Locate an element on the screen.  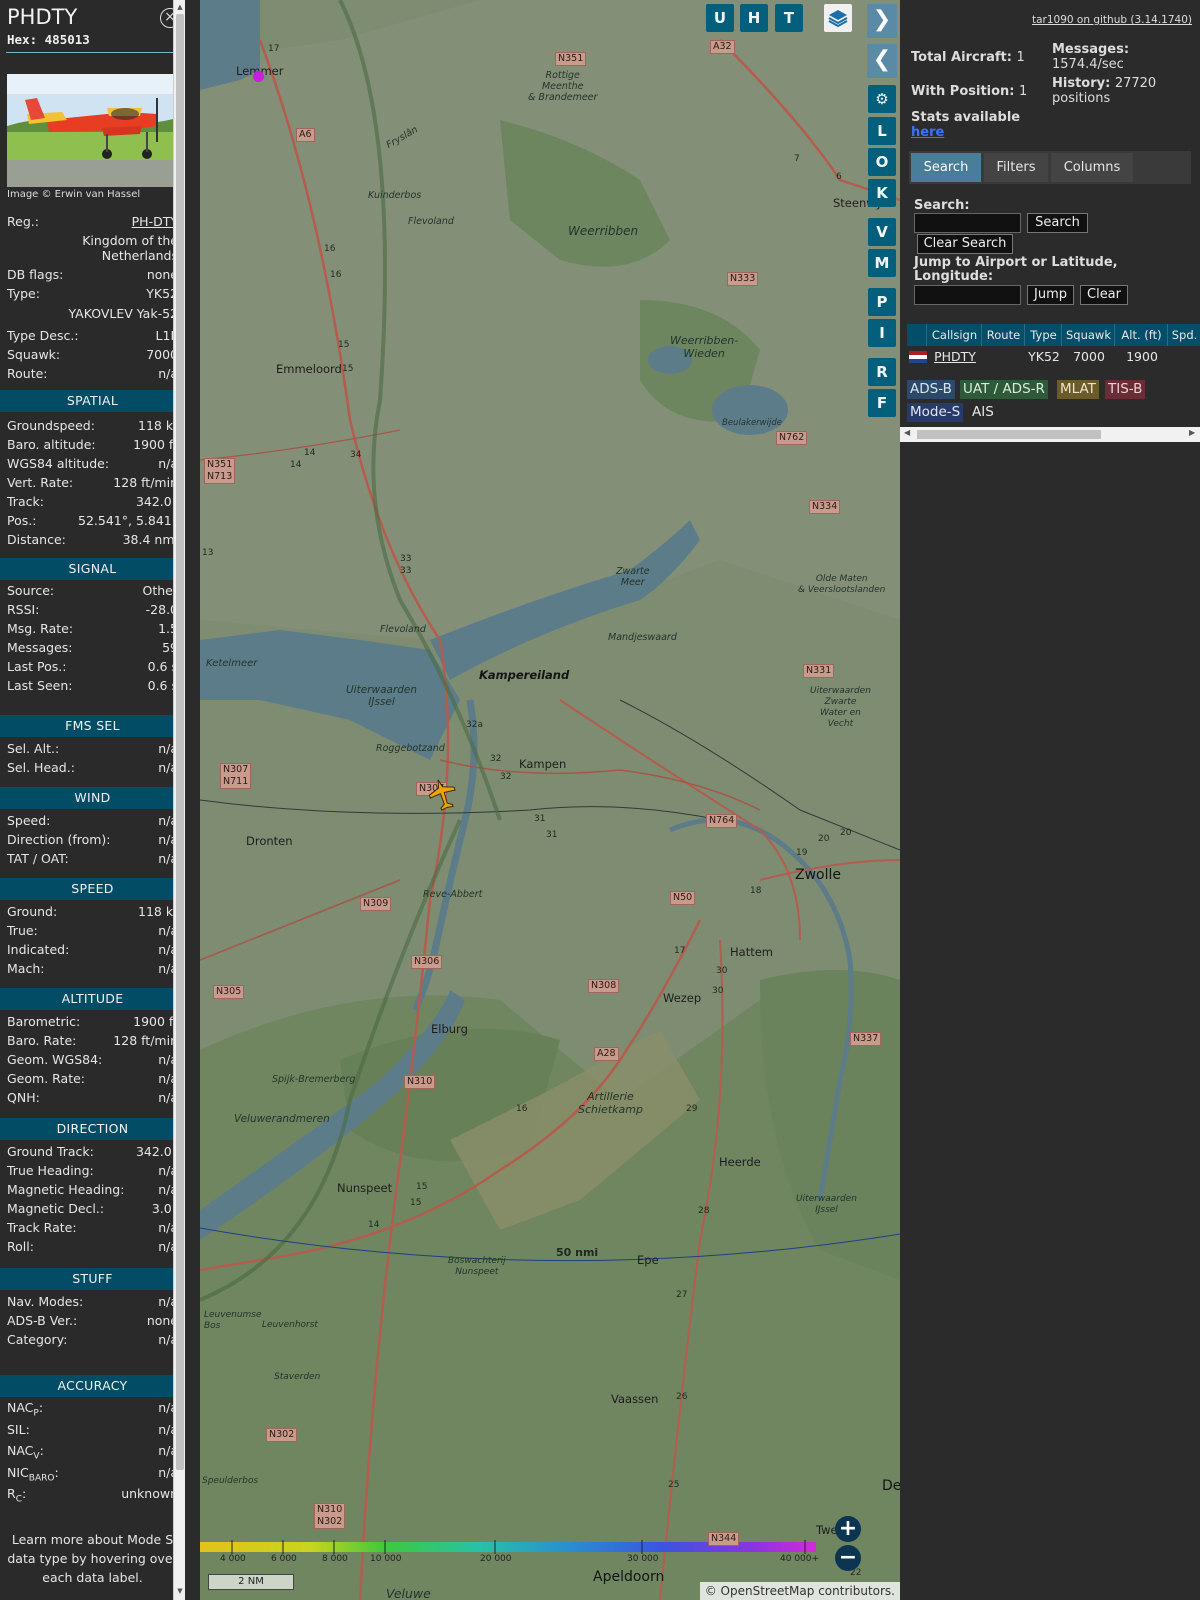
legend-uat: UAT / ADS-R is located at coordinates (1004, 389).